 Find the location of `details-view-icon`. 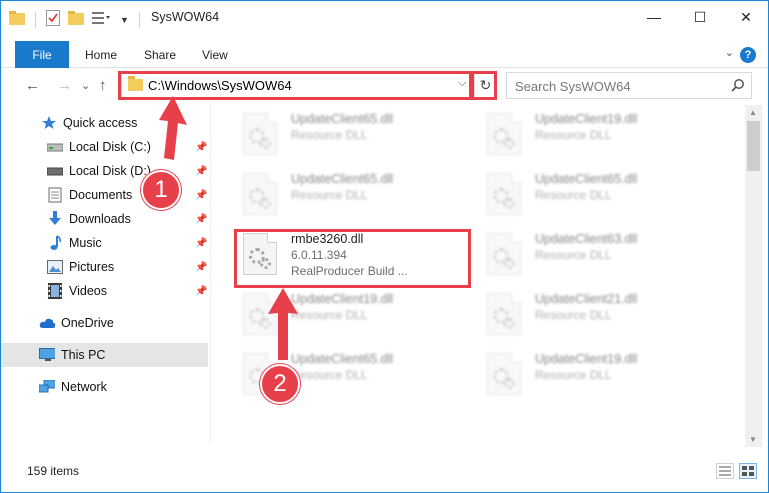

details-view-icon is located at coordinates (725, 471).